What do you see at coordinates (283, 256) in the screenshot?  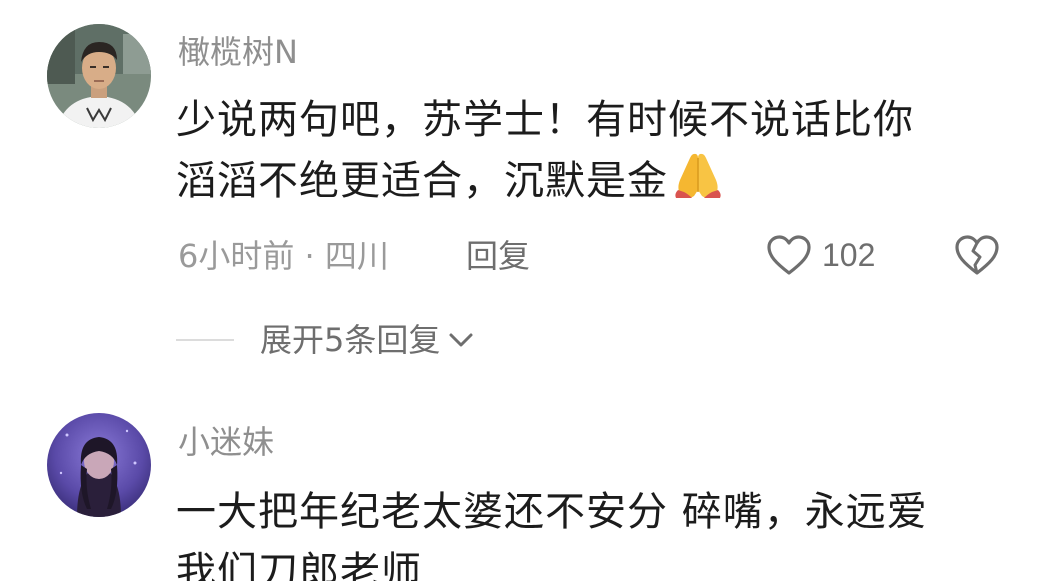 I see `comment-time-location: 6小时前 · 四川` at bounding box center [283, 256].